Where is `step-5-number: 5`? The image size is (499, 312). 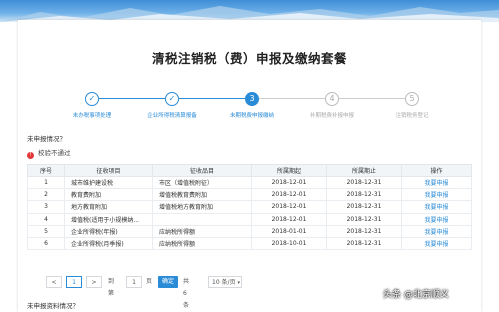 step-5-number: 5 is located at coordinates (412, 99).